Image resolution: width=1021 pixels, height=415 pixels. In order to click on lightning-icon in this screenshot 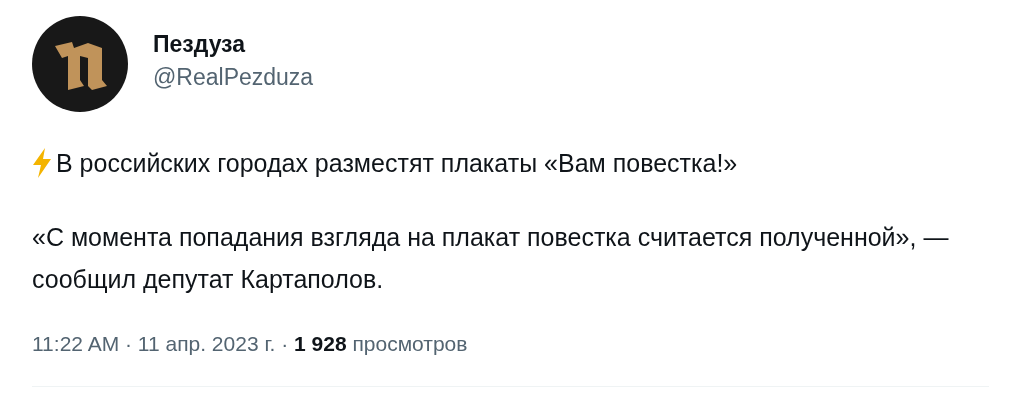, I will do `click(42, 163)`.